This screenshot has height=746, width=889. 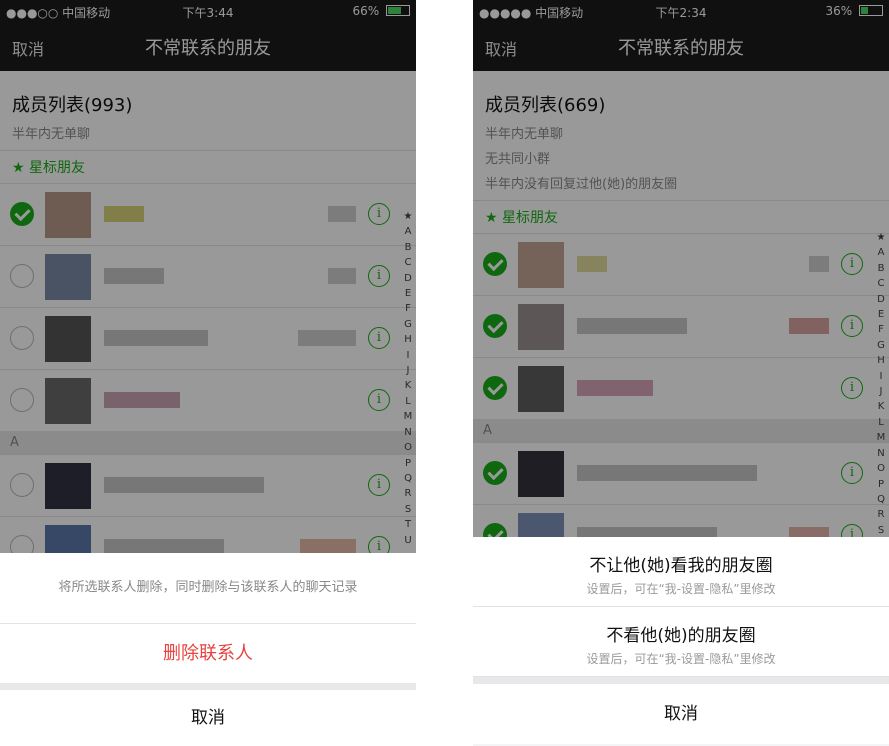 I want to click on delete-contacts-button: 删除联系人, so click(x=208, y=653).